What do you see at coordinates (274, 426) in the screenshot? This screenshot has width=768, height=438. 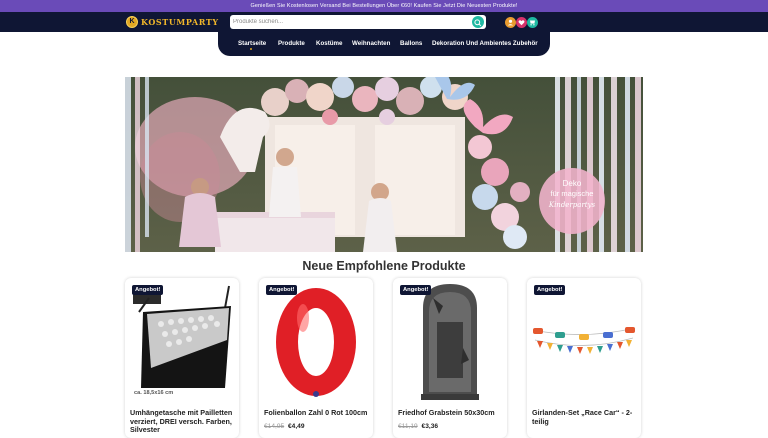 I see `old-price: €14,95` at bounding box center [274, 426].